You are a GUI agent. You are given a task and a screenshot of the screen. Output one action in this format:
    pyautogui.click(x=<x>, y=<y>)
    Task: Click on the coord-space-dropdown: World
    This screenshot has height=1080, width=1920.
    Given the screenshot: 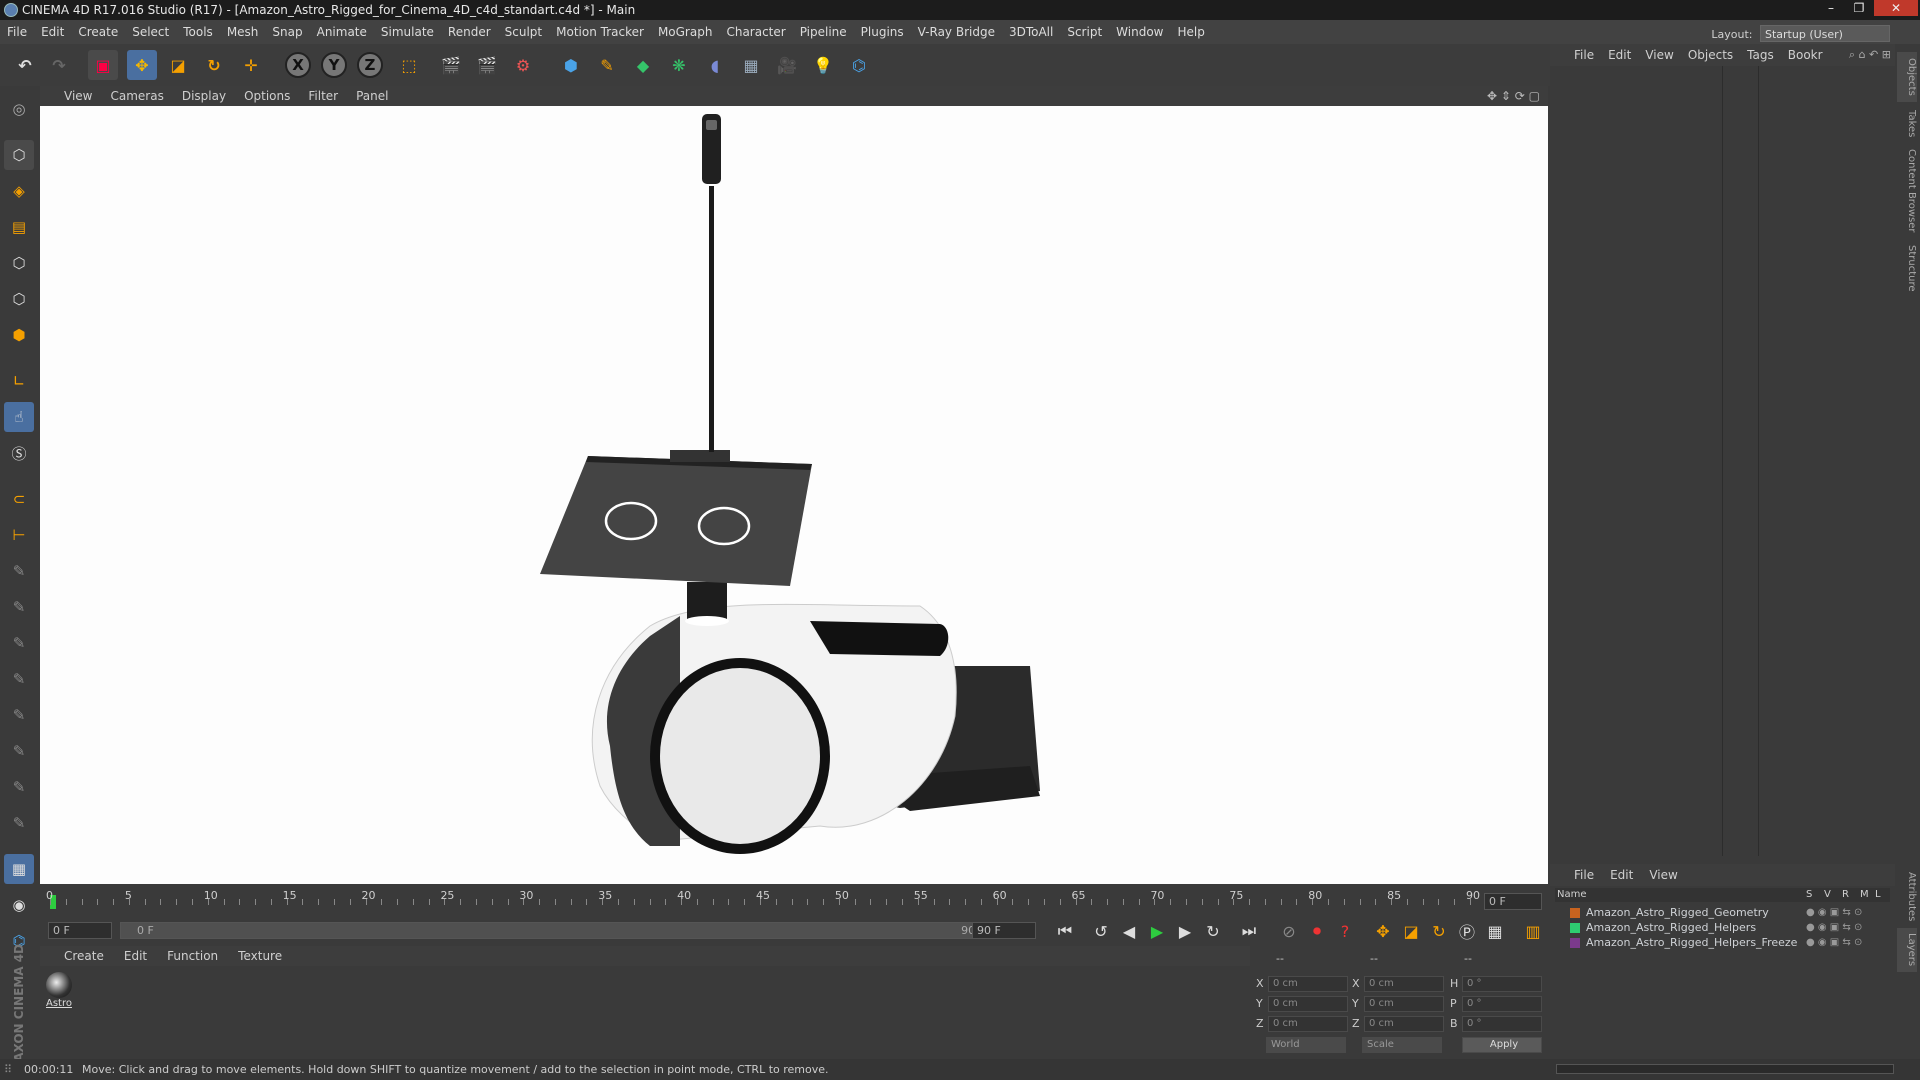 What is the action you would take?
    pyautogui.click(x=1306, y=1045)
    